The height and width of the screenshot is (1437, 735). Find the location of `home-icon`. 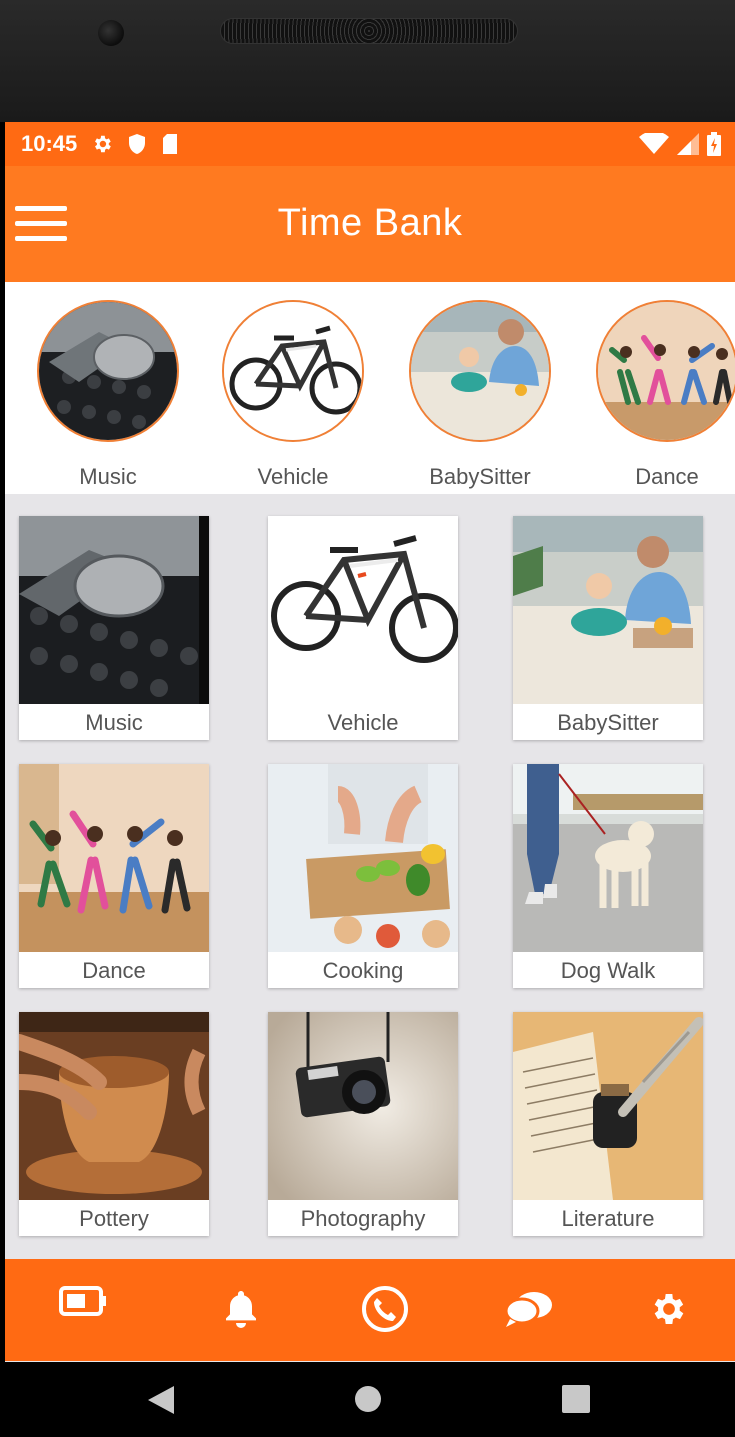

home-icon is located at coordinates (368, 1399).